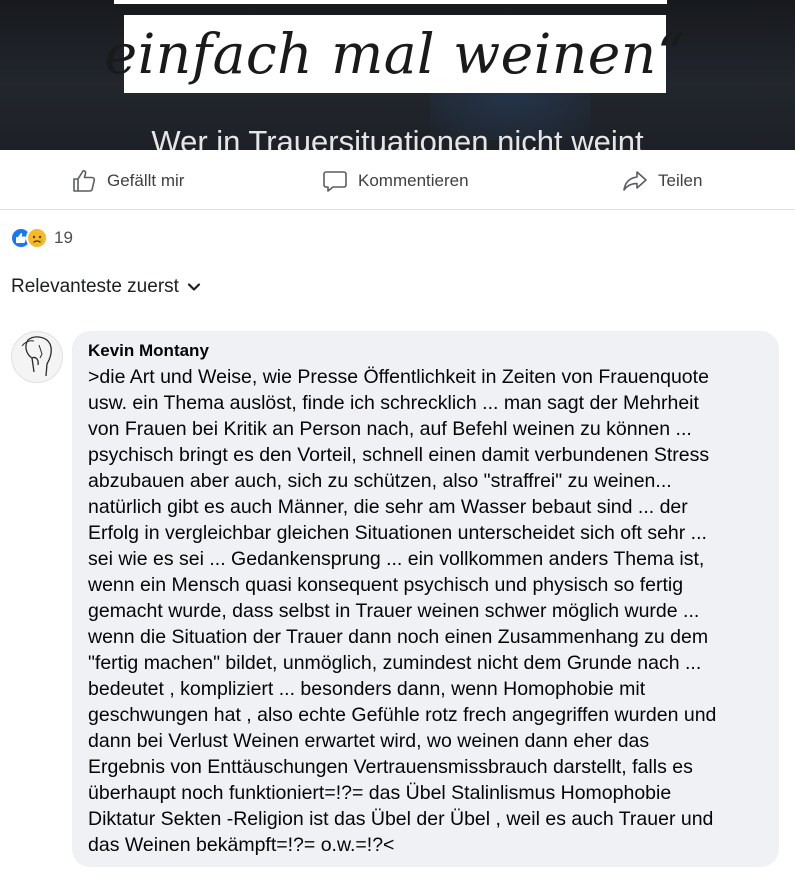  Describe the element at coordinates (84, 181) in the screenshot. I see `thumbs-up-icon` at that location.